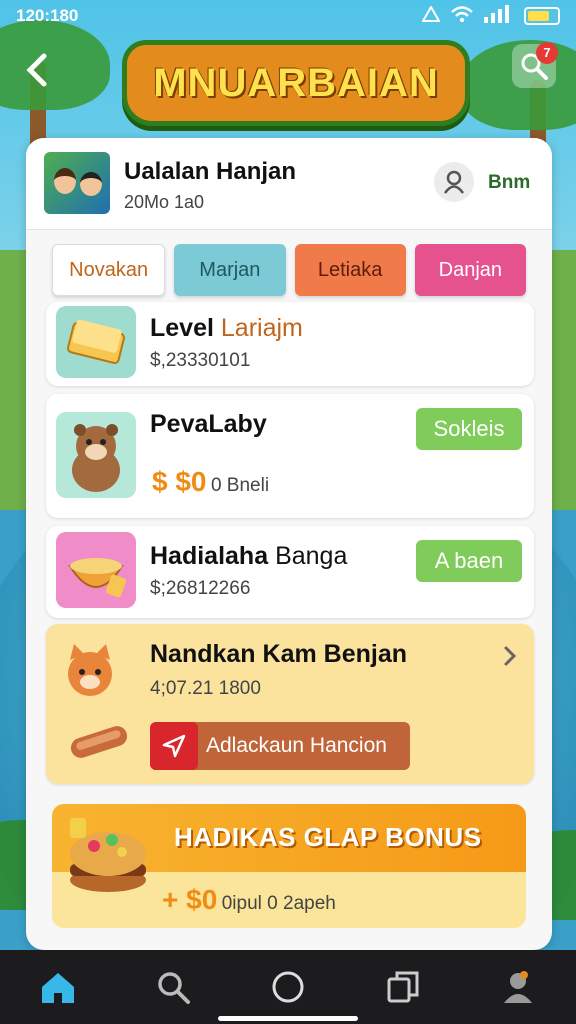  I want to click on hadialaha-title: Hadialaha Banga, so click(249, 556).